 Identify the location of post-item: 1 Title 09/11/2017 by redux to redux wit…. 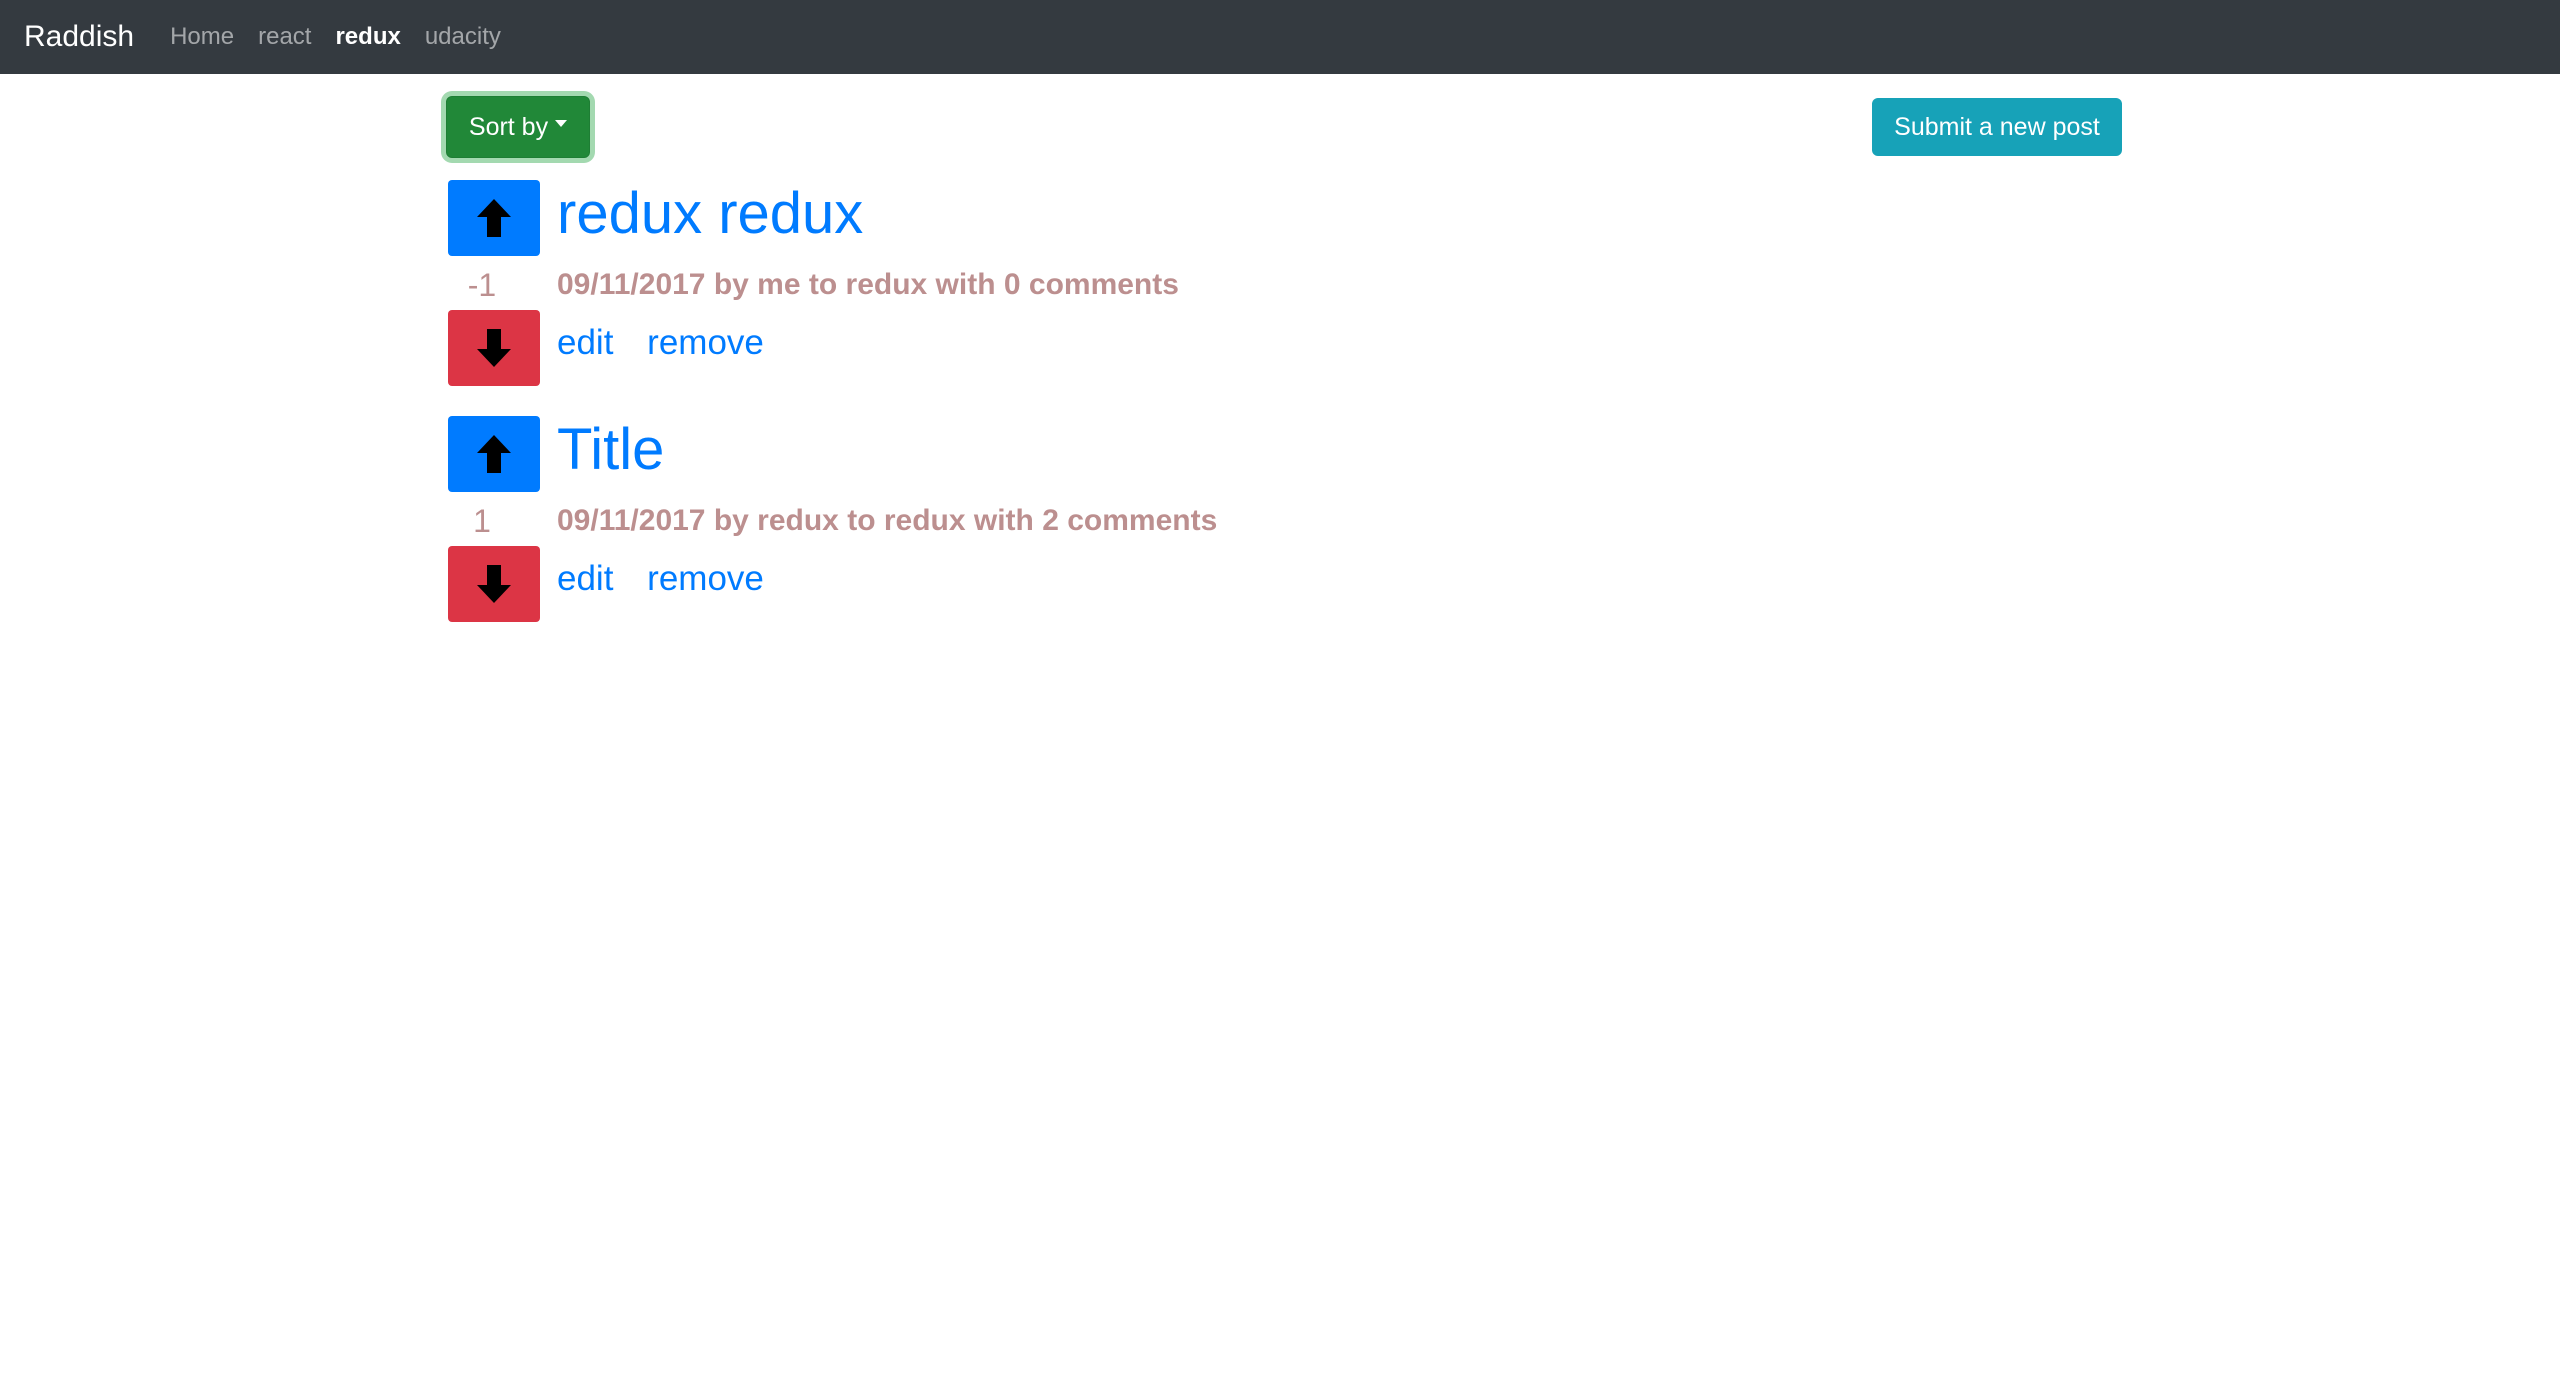
(1148, 519).